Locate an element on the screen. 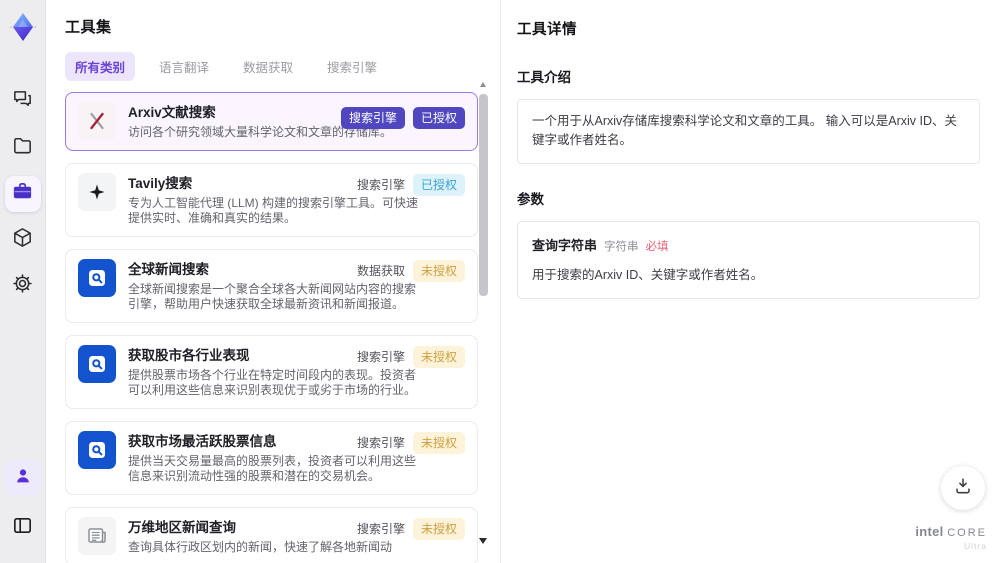 The height and width of the screenshot is (563, 1000). sidebar-bottom is located at coordinates (22, 503).